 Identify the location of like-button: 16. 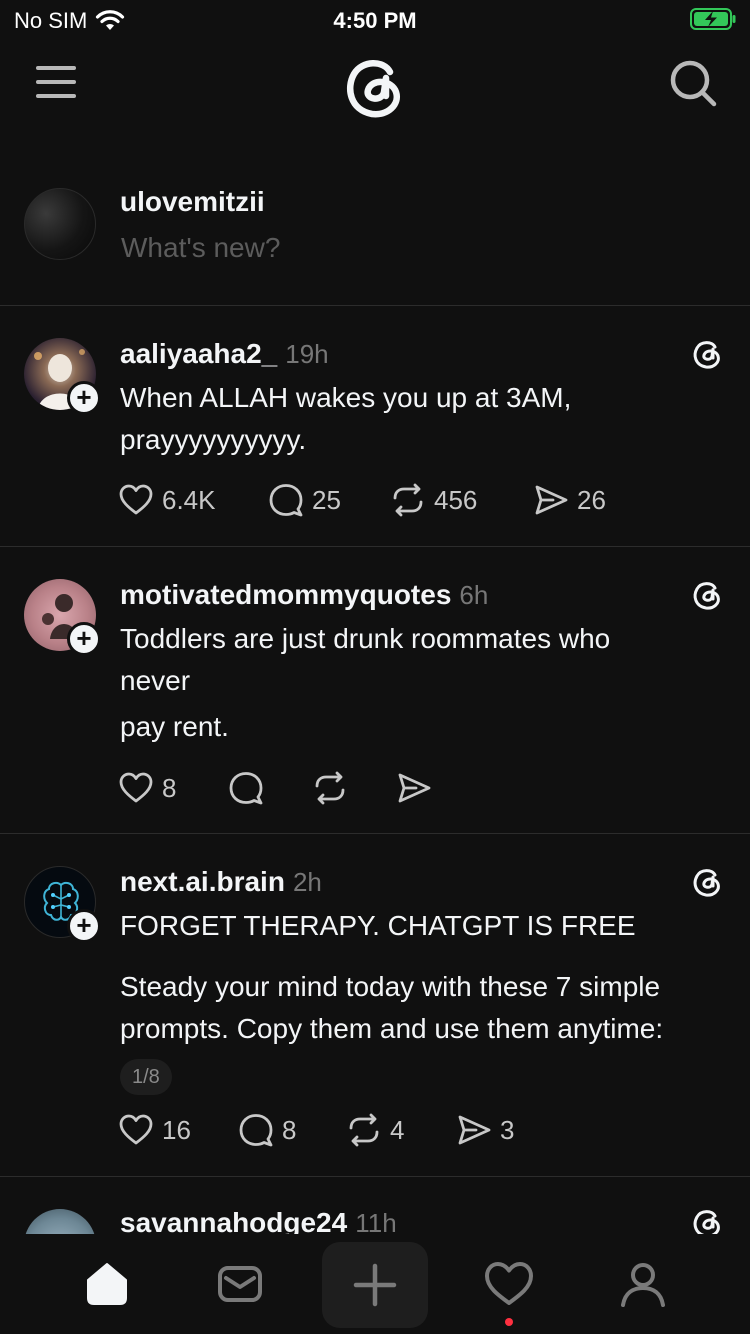
(178, 1130).